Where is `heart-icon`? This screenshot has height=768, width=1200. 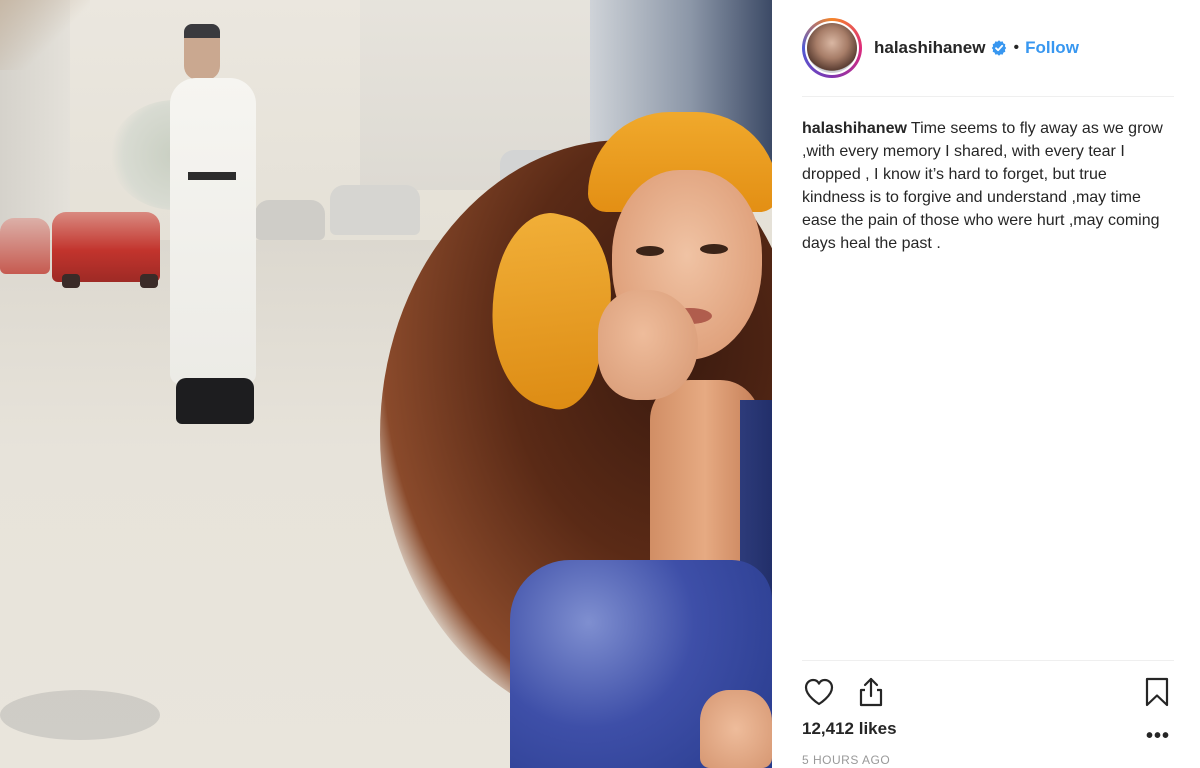
heart-icon is located at coordinates (819, 692).